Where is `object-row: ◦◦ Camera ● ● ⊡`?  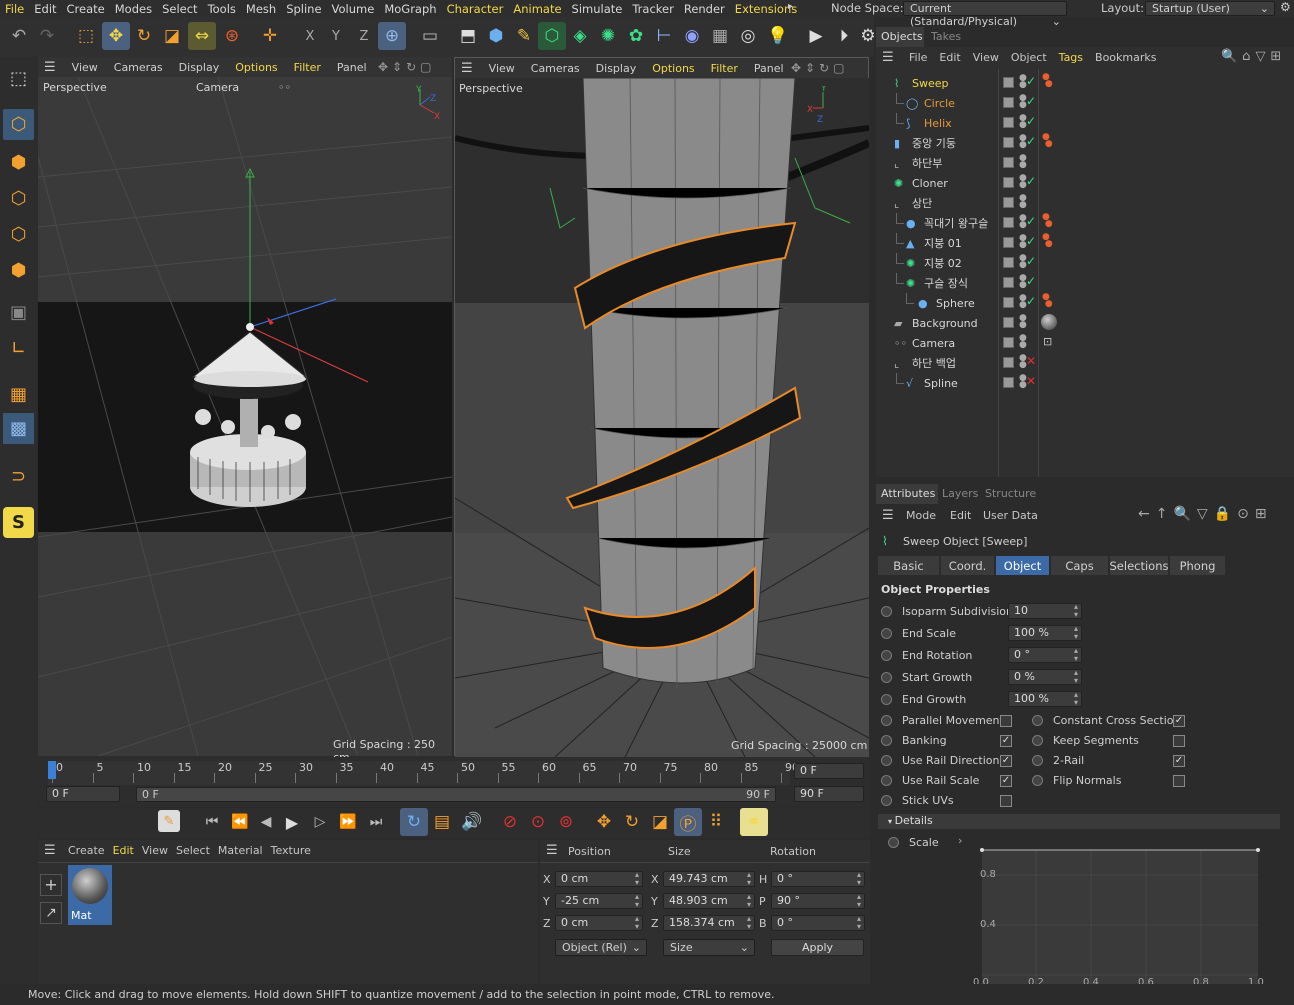
object-row: ◦◦ Camera ● ● ⊡ is located at coordinates (1085, 343).